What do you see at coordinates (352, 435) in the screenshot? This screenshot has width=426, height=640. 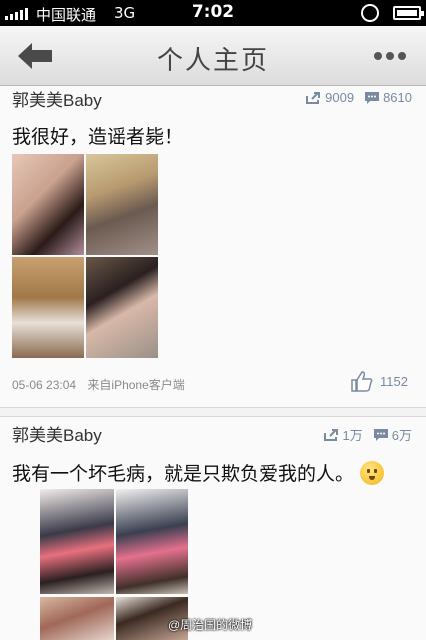 I see `repost-count: 1万` at bounding box center [352, 435].